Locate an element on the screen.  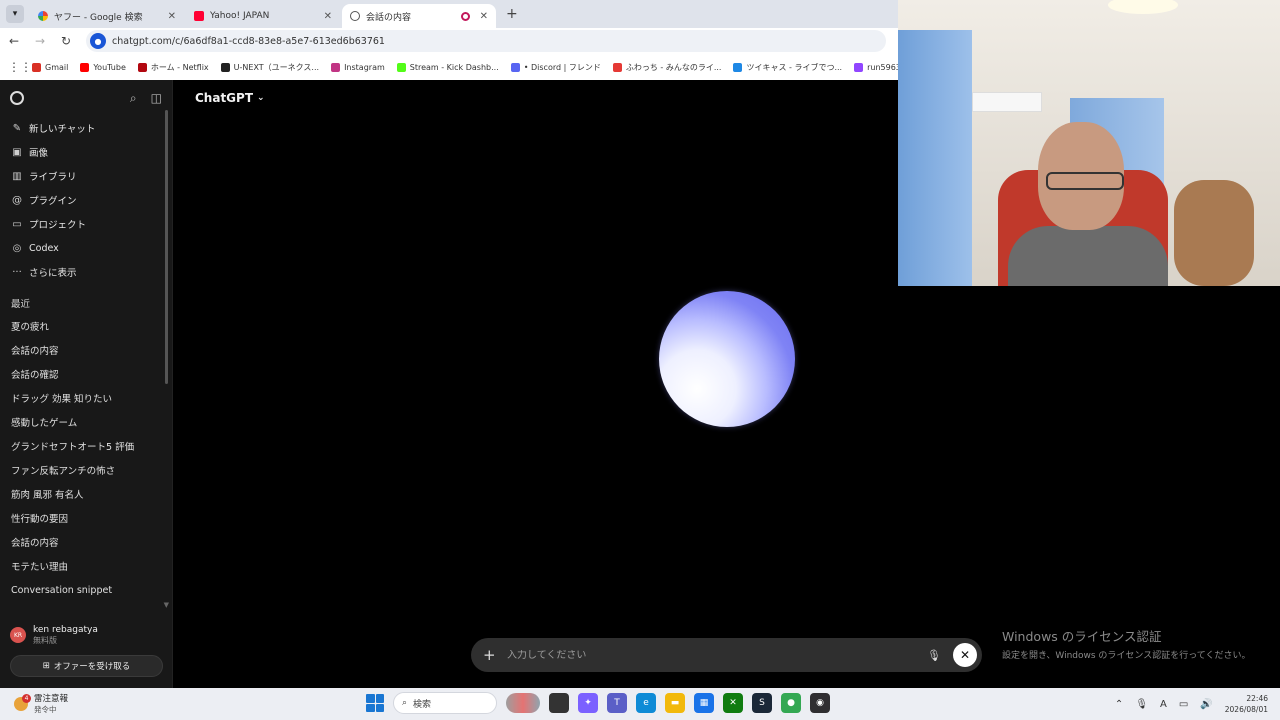
voice-mode-orb is located at coordinates (727, 359).